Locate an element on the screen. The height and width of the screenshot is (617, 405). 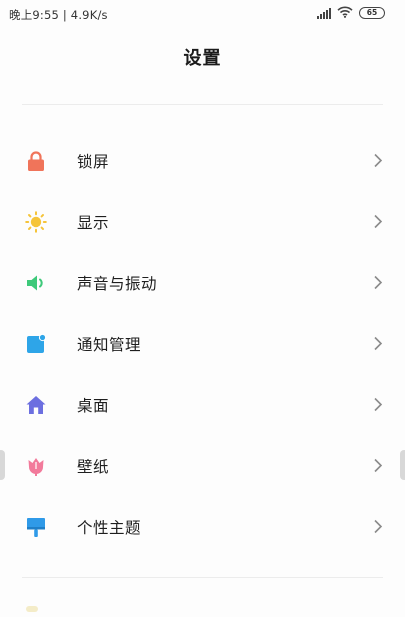
sun-icon is located at coordinates (36, 222).